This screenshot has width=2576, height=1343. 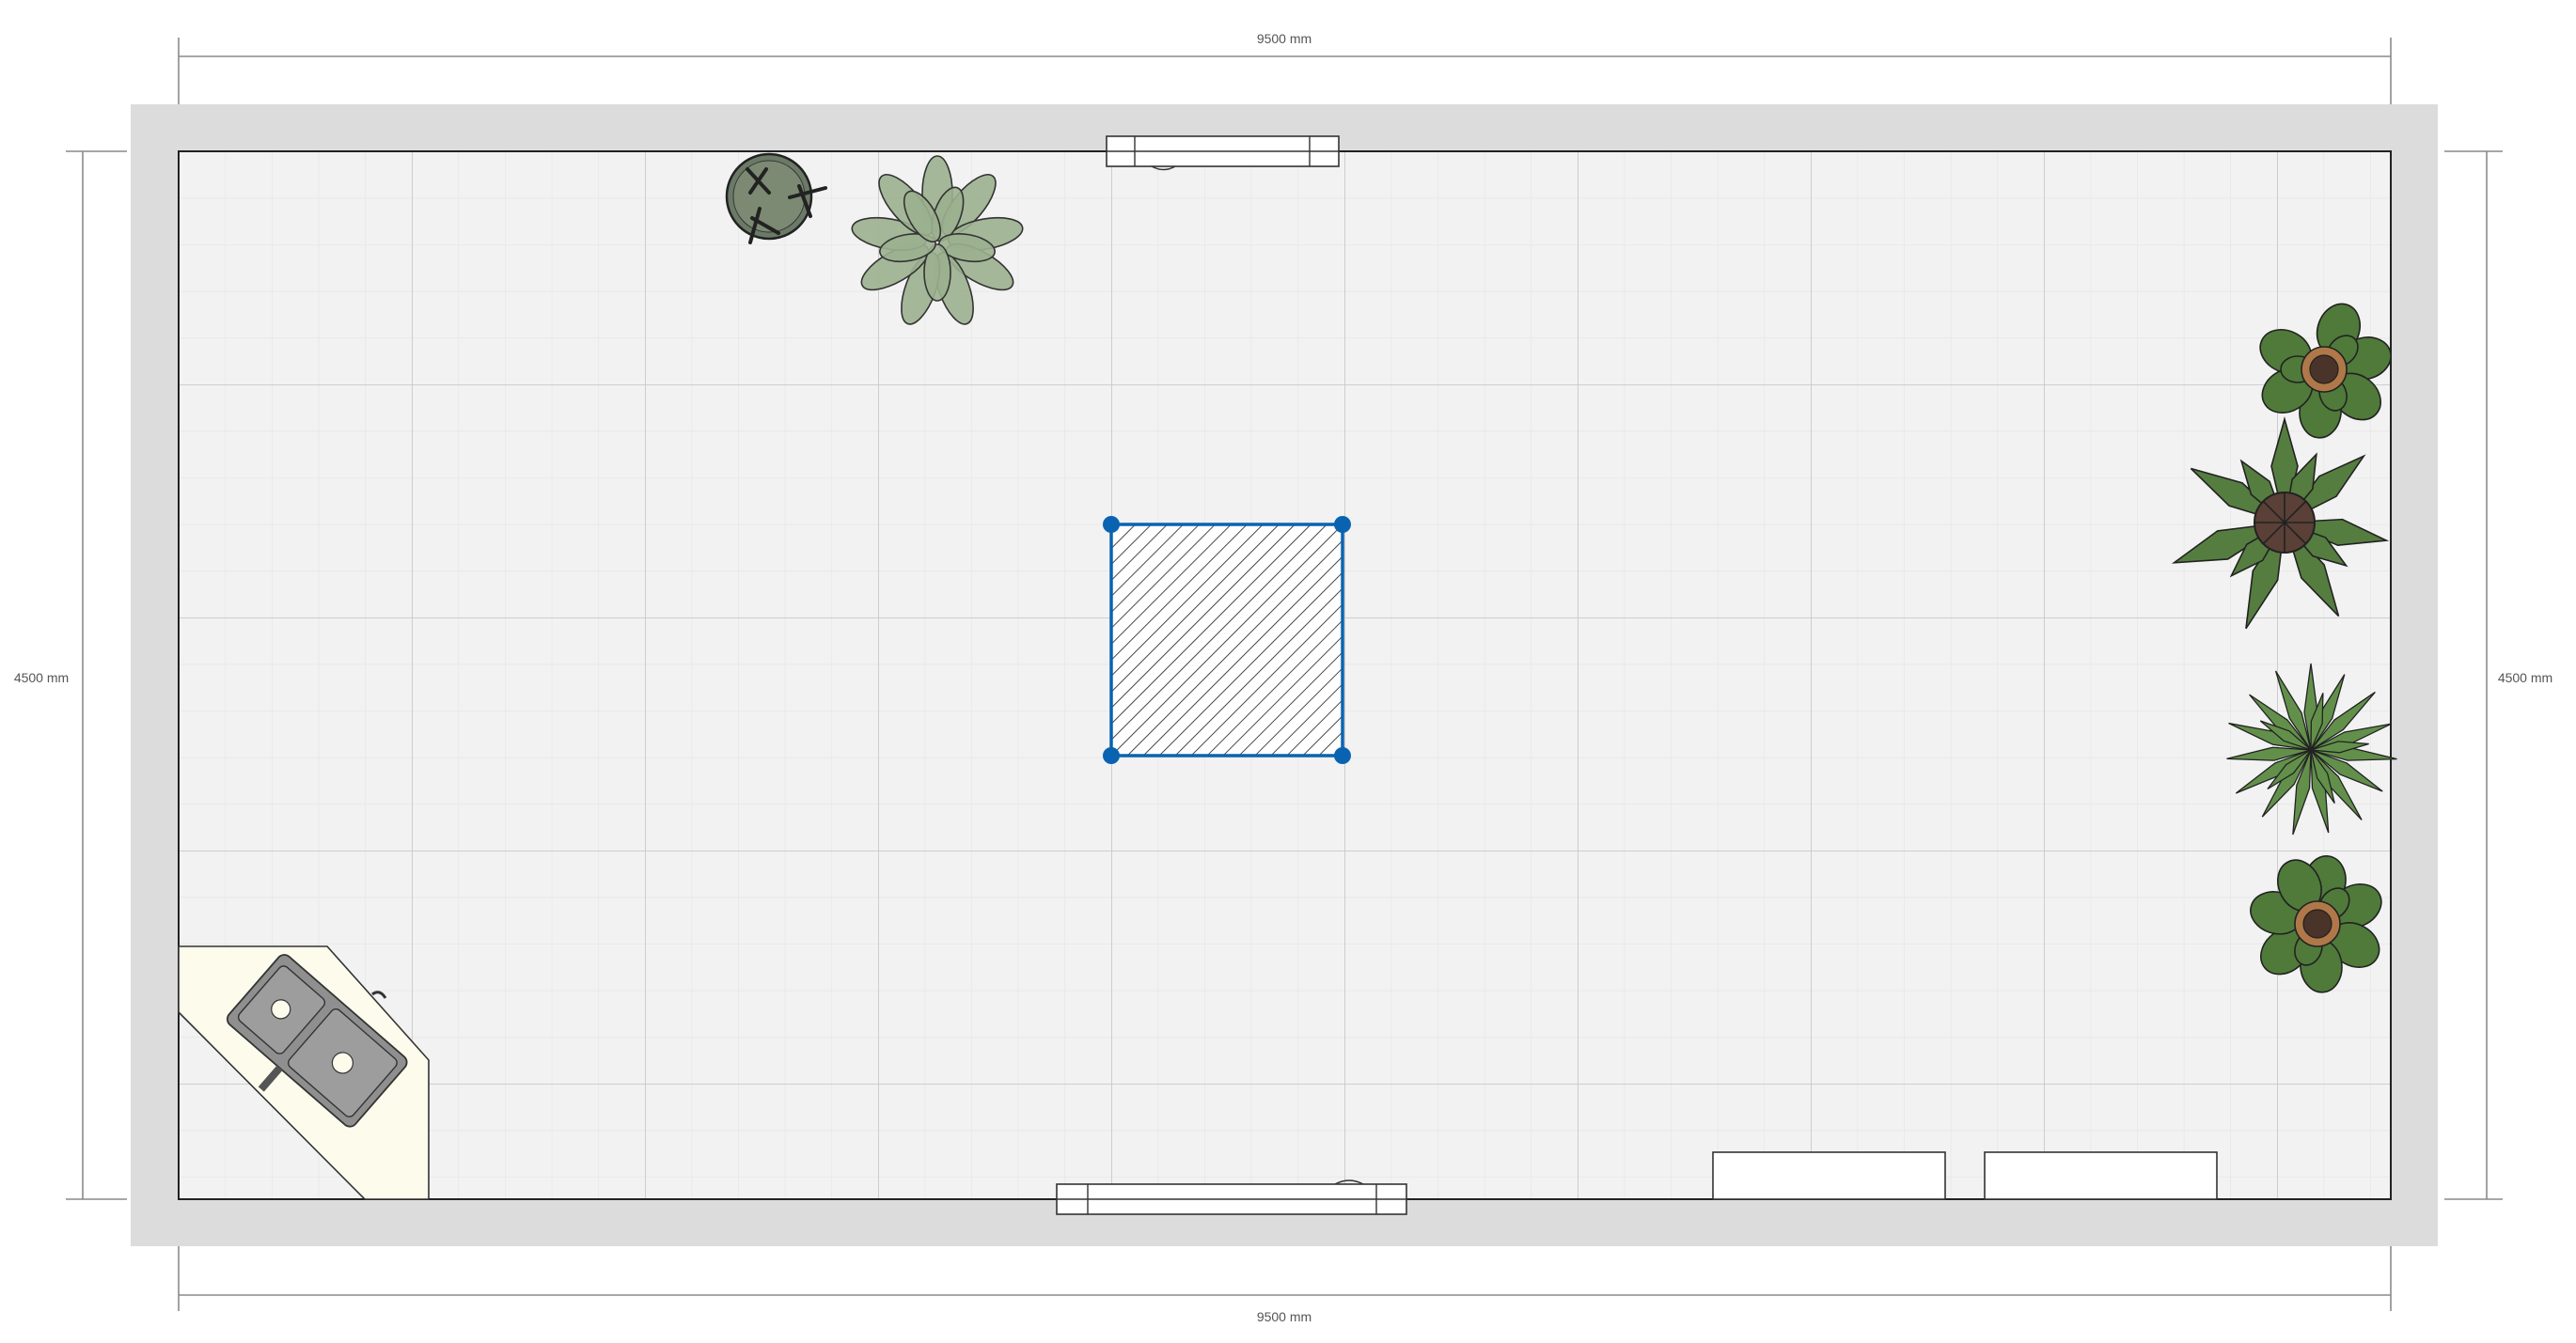 What do you see at coordinates (1343, 524) in the screenshot?
I see `resize-handle-top-right` at bounding box center [1343, 524].